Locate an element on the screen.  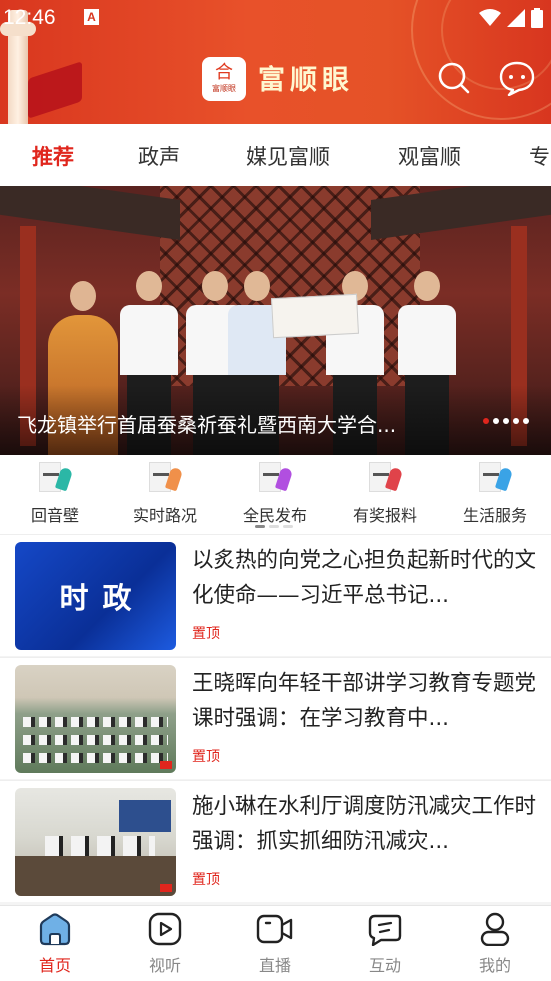
red-ribbon-decoration is located at coordinates (55, 90).